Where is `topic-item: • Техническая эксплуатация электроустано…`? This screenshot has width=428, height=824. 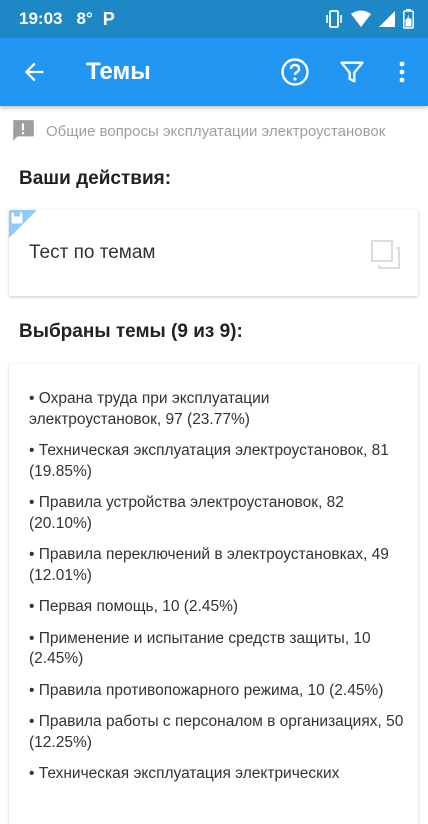
topic-item: • Техническая эксплуатация электроустано… is located at coordinates (209, 461).